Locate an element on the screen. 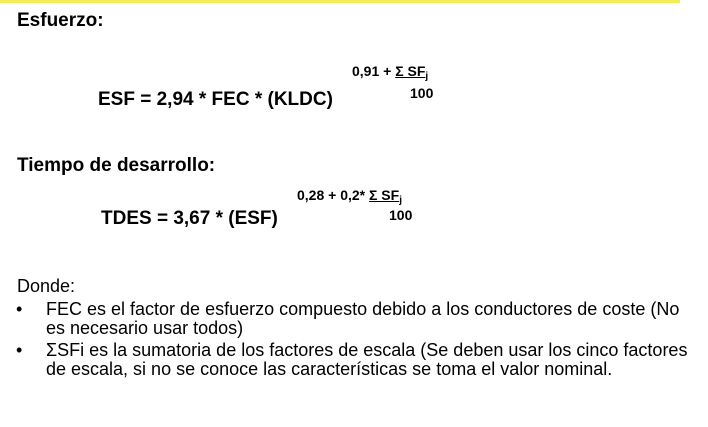 This screenshot has width=708, height=427. esf-exponent-numerator: 0,91 + Σ SFj is located at coordinates (390, 72).